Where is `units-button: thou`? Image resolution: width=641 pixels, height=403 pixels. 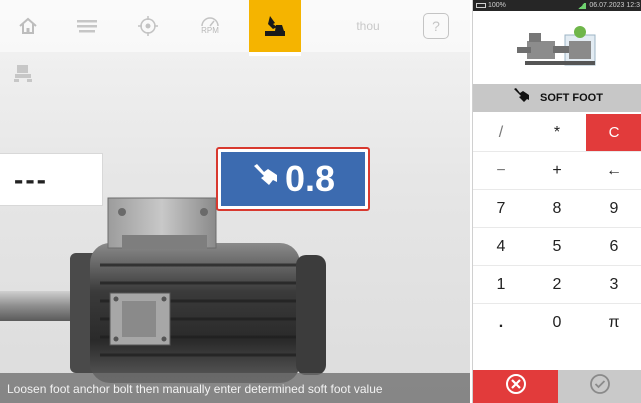
units-button: thou is located at coordinates (368, 26).